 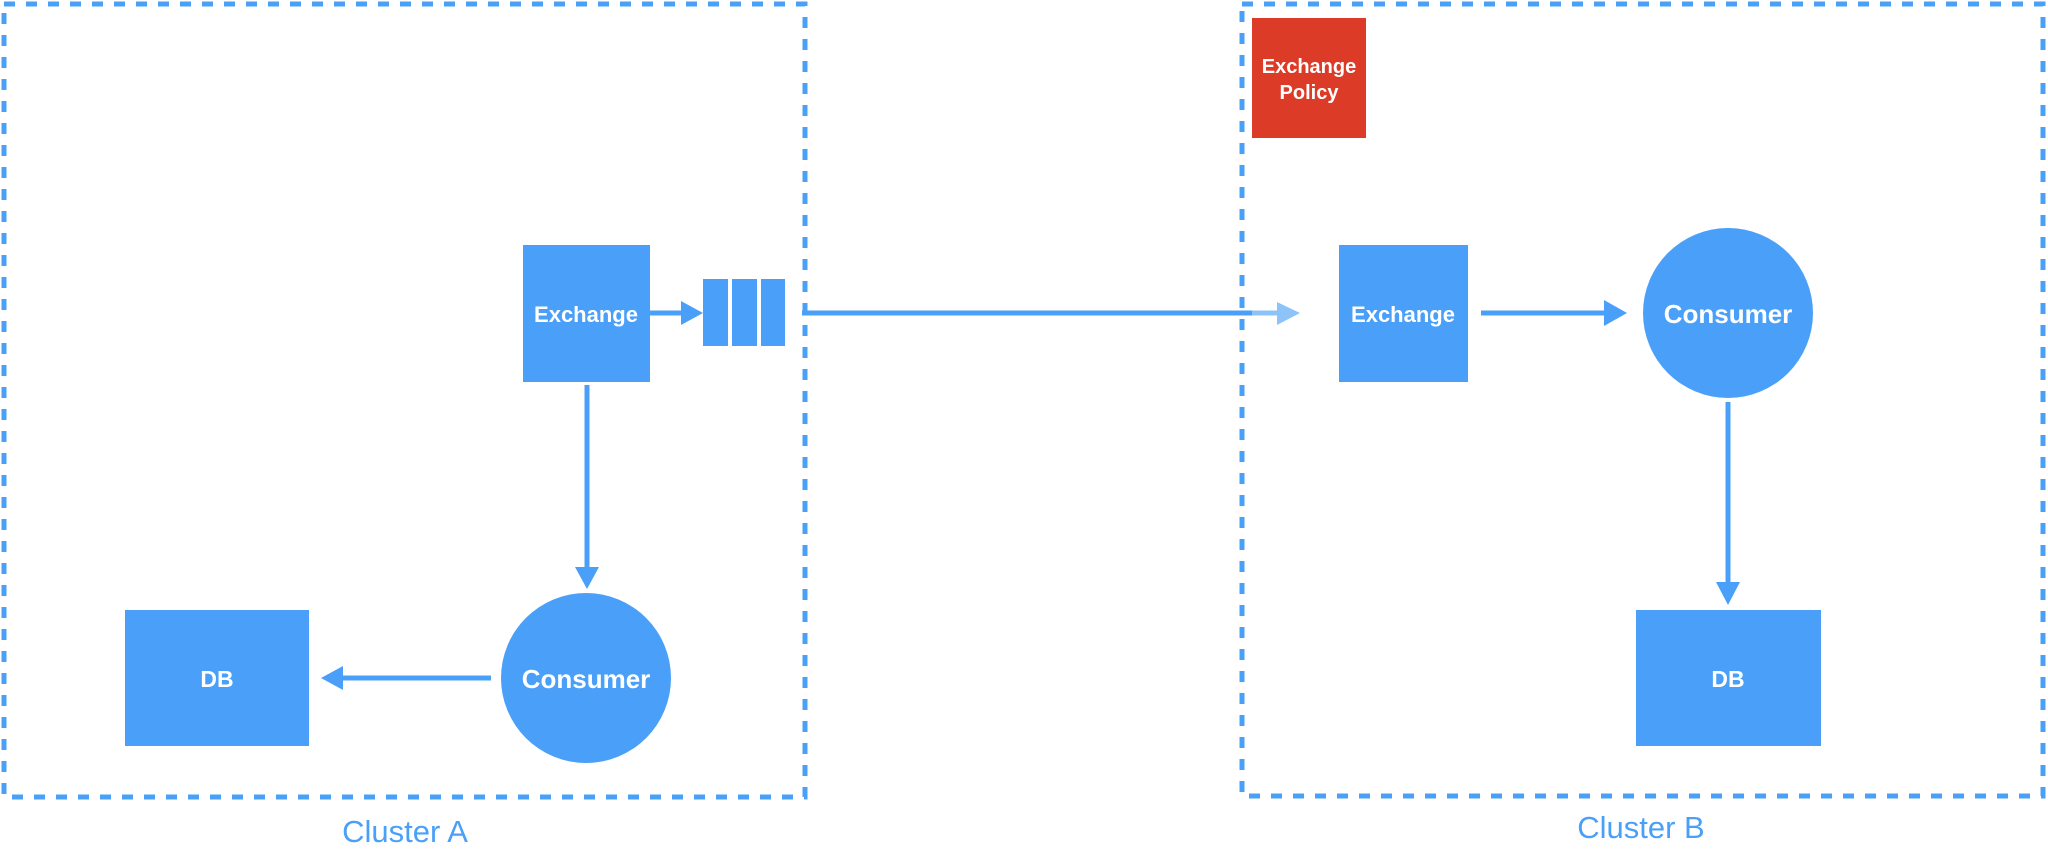 I want to click on consumer-a-label: Consumer, so click(x=586, y=679).